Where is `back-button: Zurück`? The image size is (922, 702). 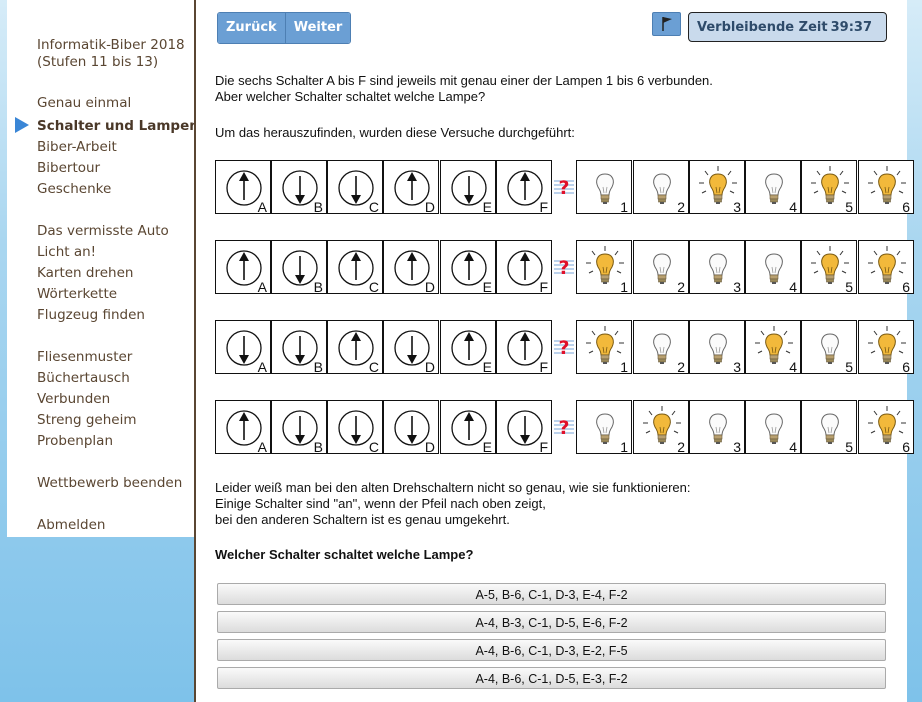 back-button: Zurück is located at coordinates (251, 28).